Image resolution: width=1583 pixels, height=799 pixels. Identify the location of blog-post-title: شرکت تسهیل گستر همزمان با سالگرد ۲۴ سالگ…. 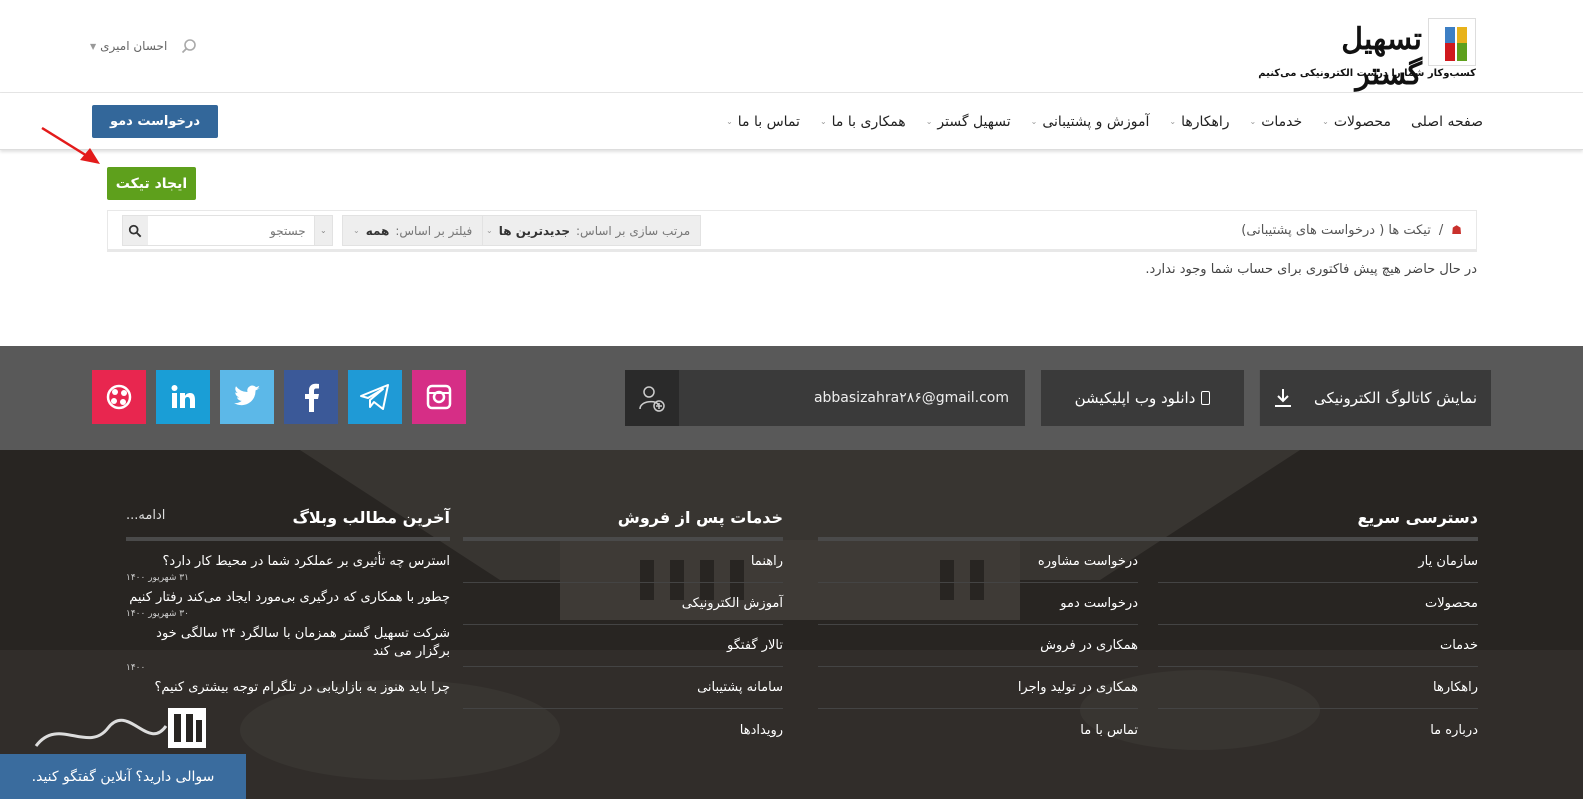
(288, 643).